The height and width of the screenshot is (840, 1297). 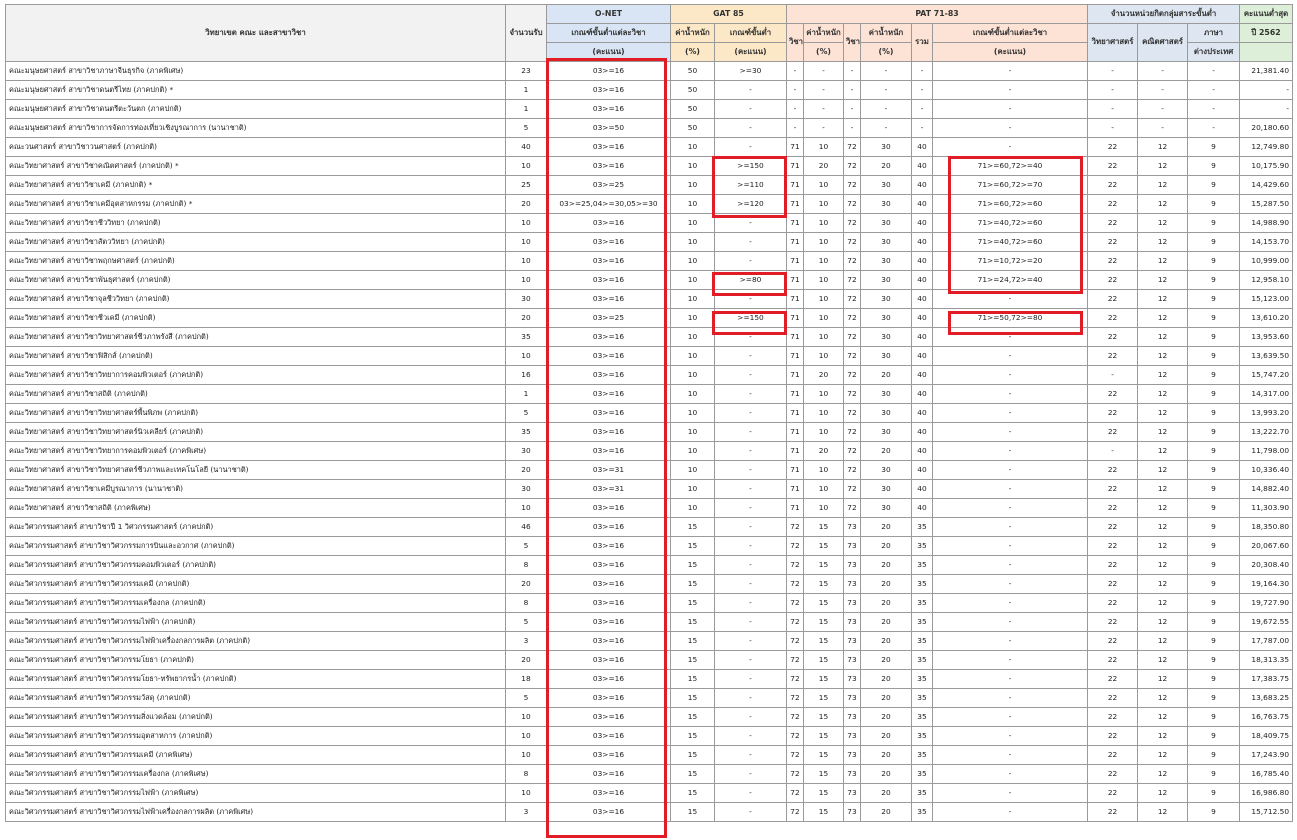 What do you see at coordinates (1266, 242) in the screenshot?
I see `cell-score: 14,153.70` at bounding box center [1266, 242].